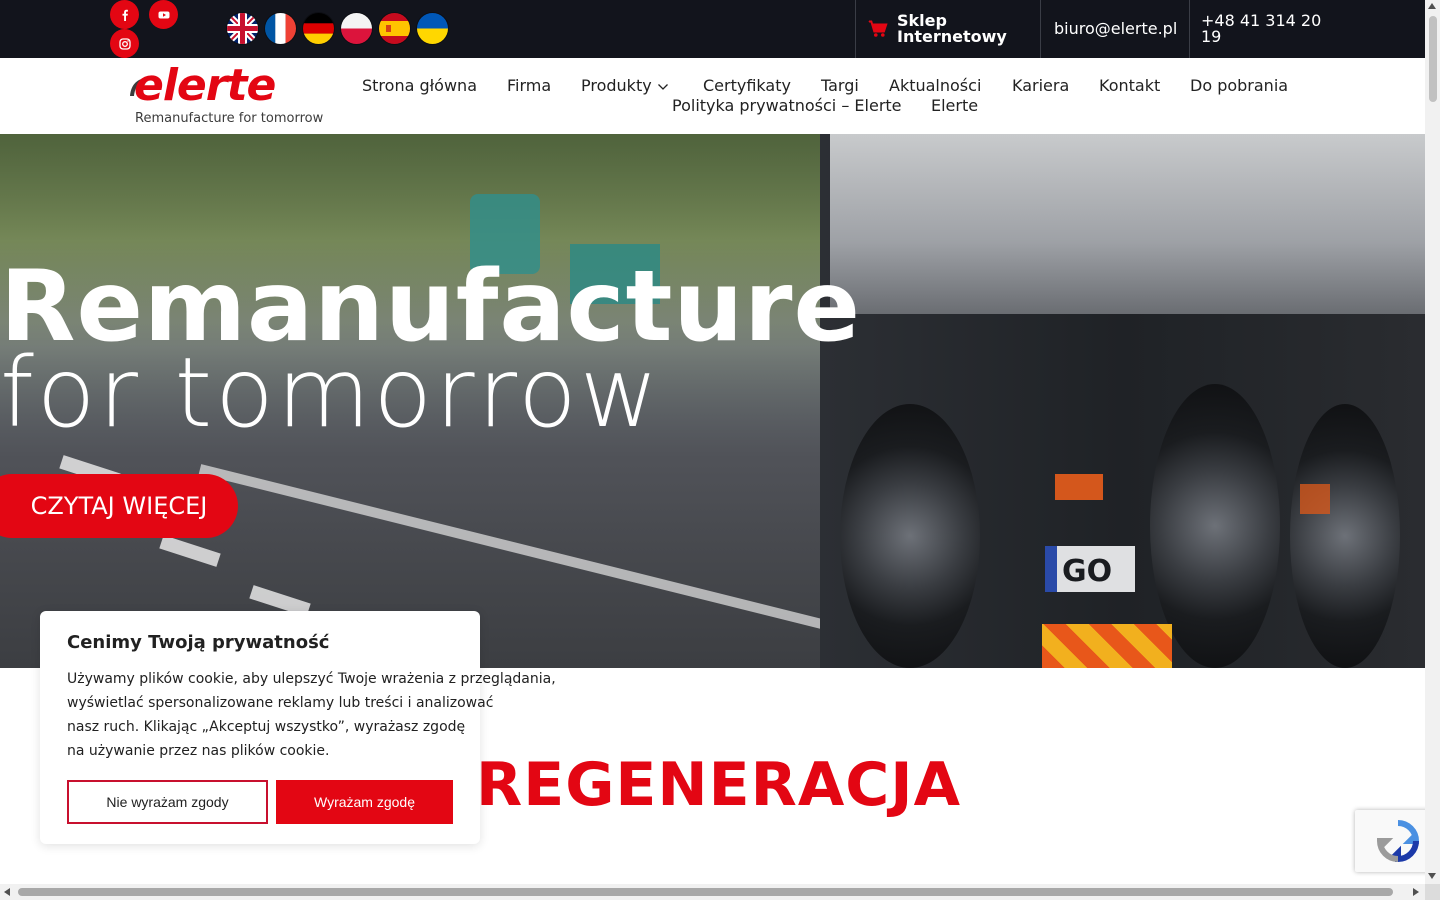 This screenshot has height=900, width=1440. What do you see at coordinates (747, 85) in the screenshot?
I see `nav-certificates: Certyfikaty` at bounding box center [747, 85].